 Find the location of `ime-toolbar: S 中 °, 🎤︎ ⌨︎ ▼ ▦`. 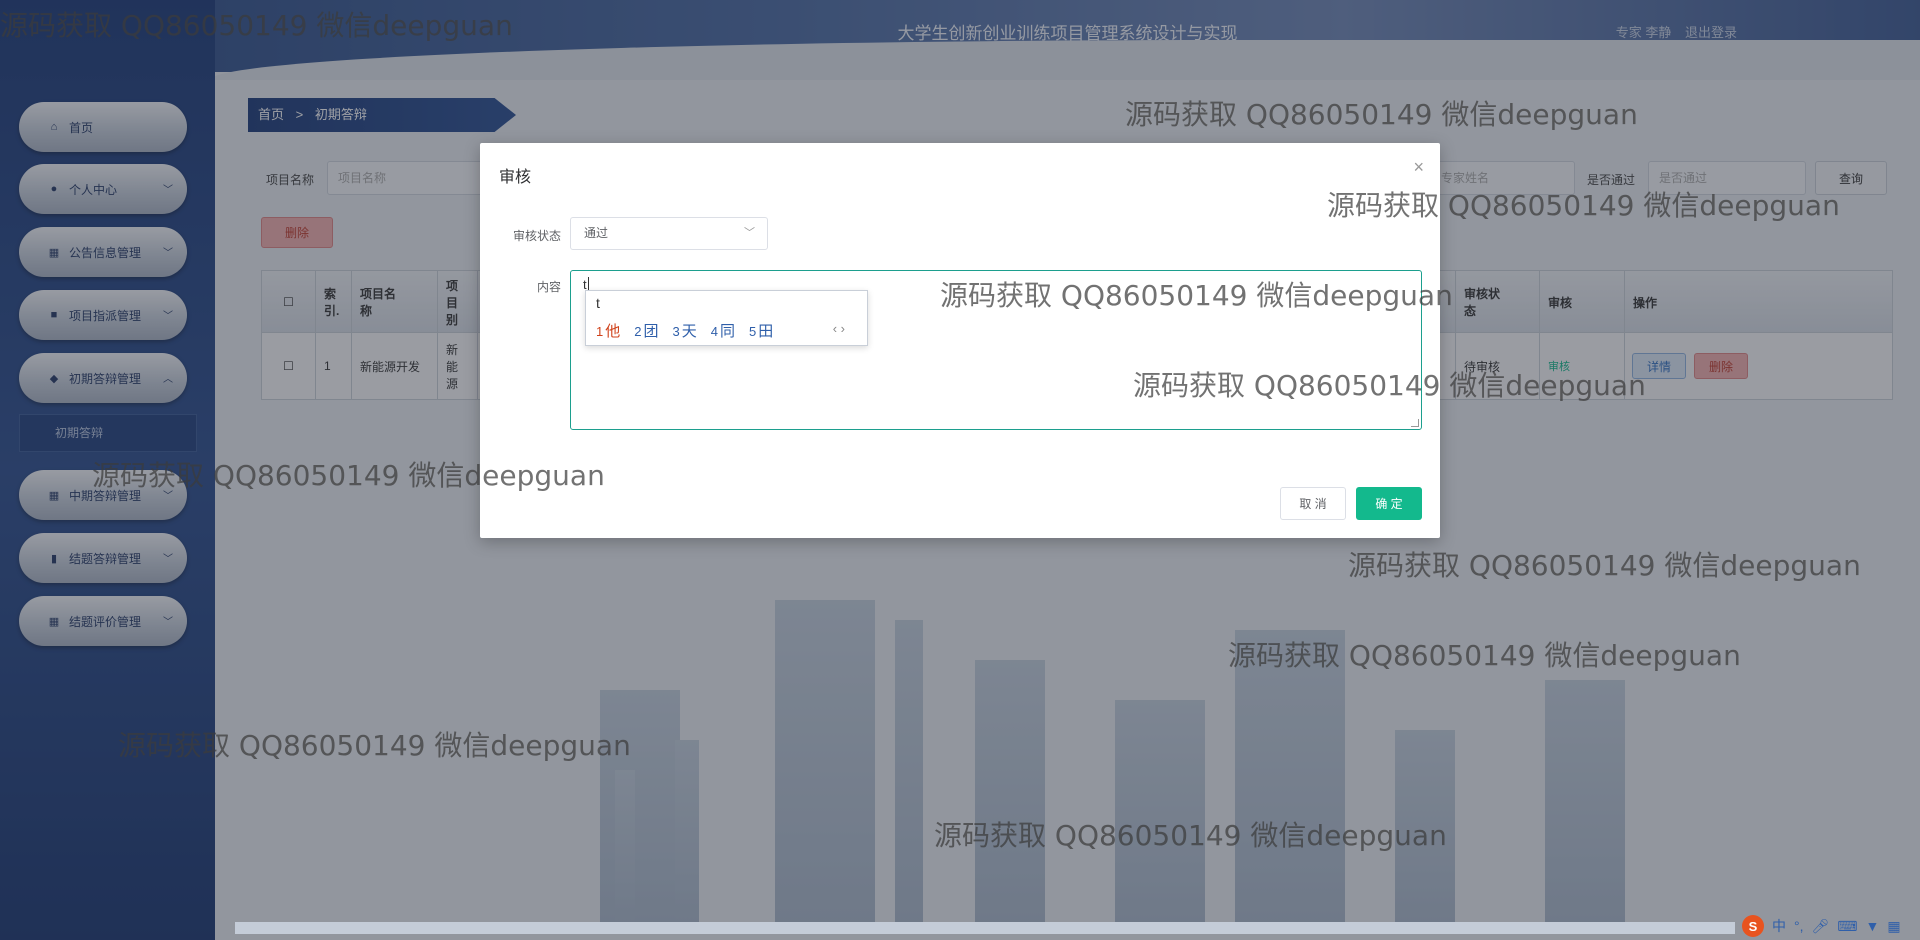

ime-toolbar: S 中 °, 🎤︎ ⌨︎ ▼ ▦ is located at coordinates (1830, 926).